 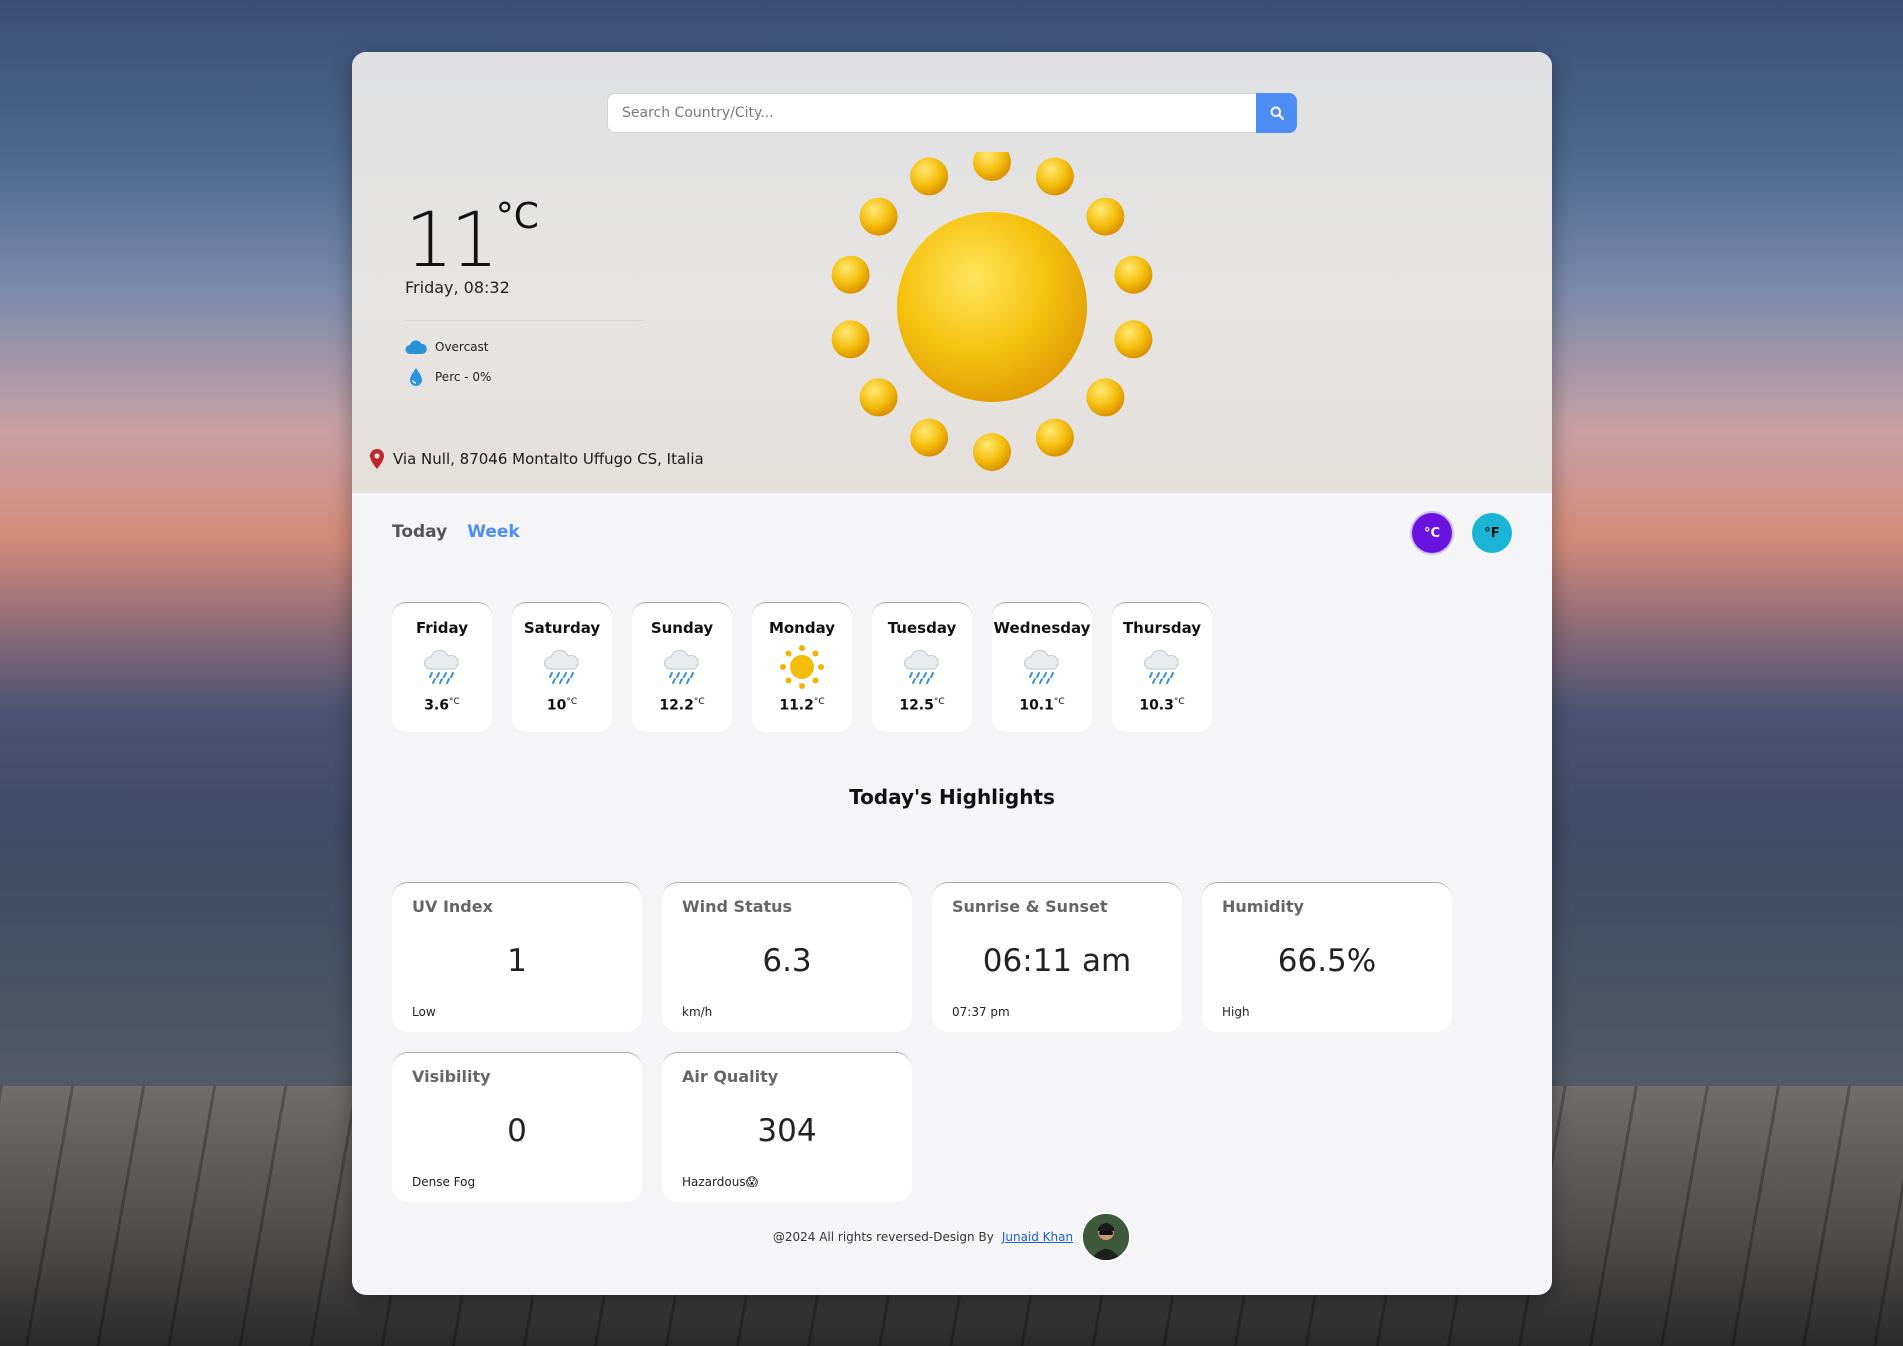 I want to click on day-card-thursday: Thursday 10.3°C, so click(x=1162, y=667).